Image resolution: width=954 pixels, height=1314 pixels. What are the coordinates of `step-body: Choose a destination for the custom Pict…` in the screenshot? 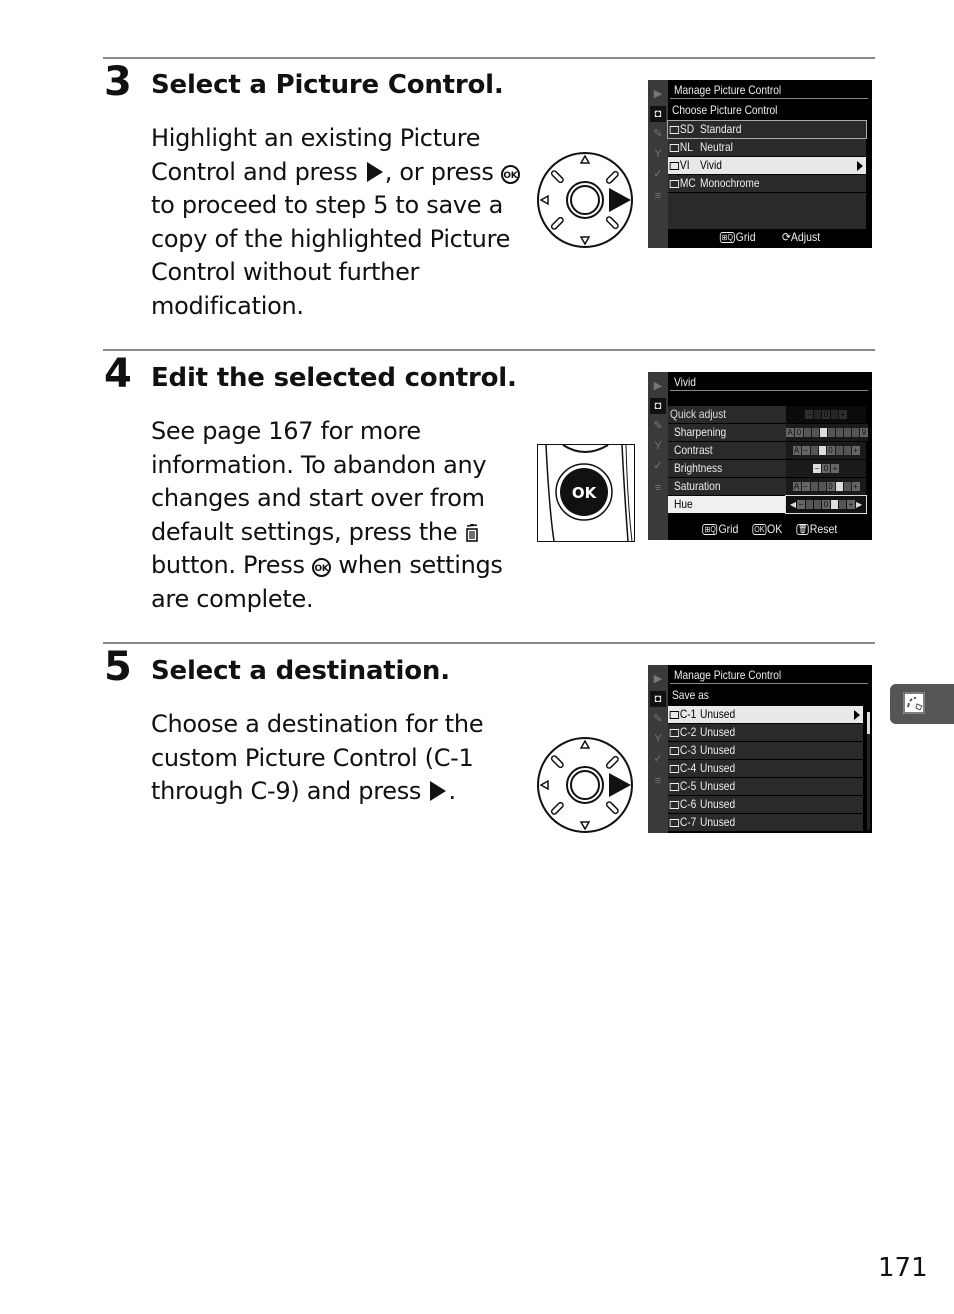 It's located at (336, 758).